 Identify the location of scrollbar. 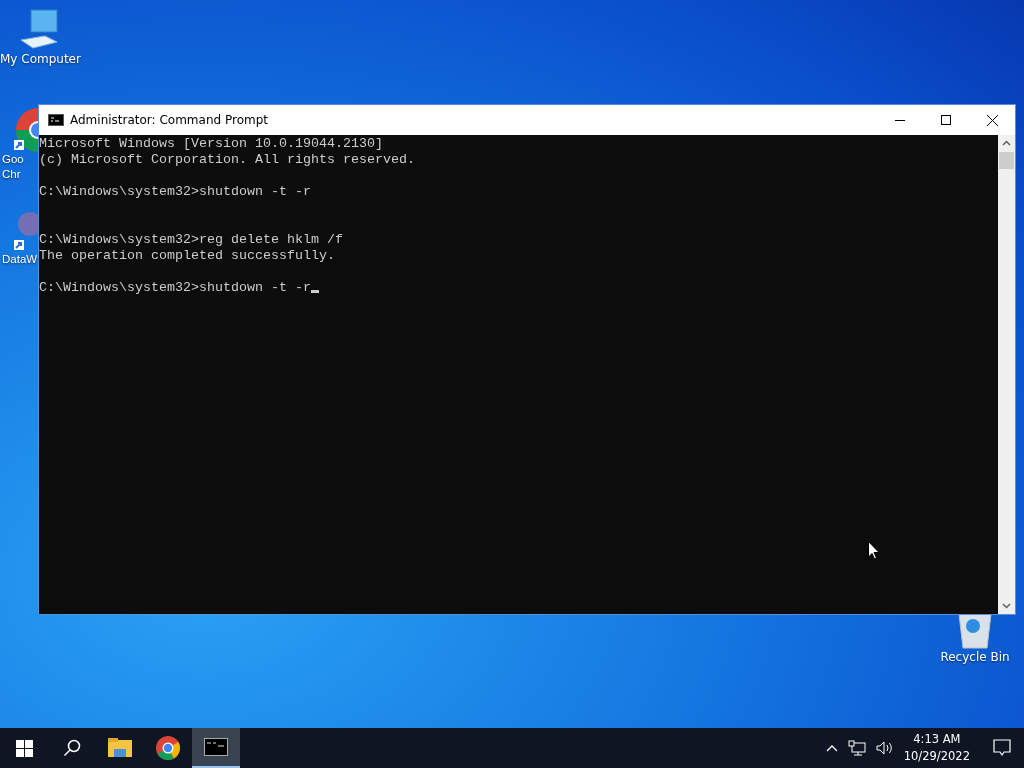
(1006, 374).